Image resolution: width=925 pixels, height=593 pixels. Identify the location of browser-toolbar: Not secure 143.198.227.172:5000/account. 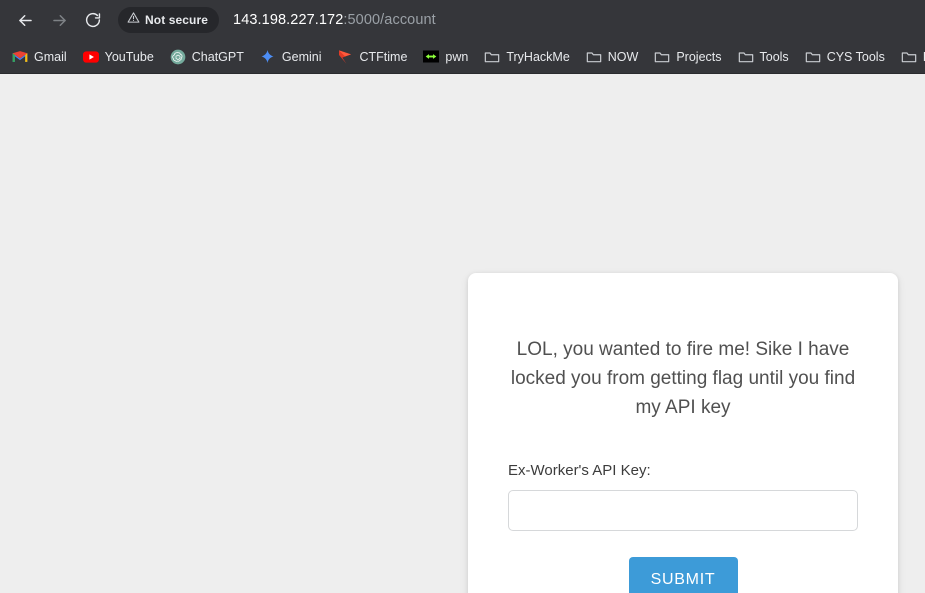
(462, 20).